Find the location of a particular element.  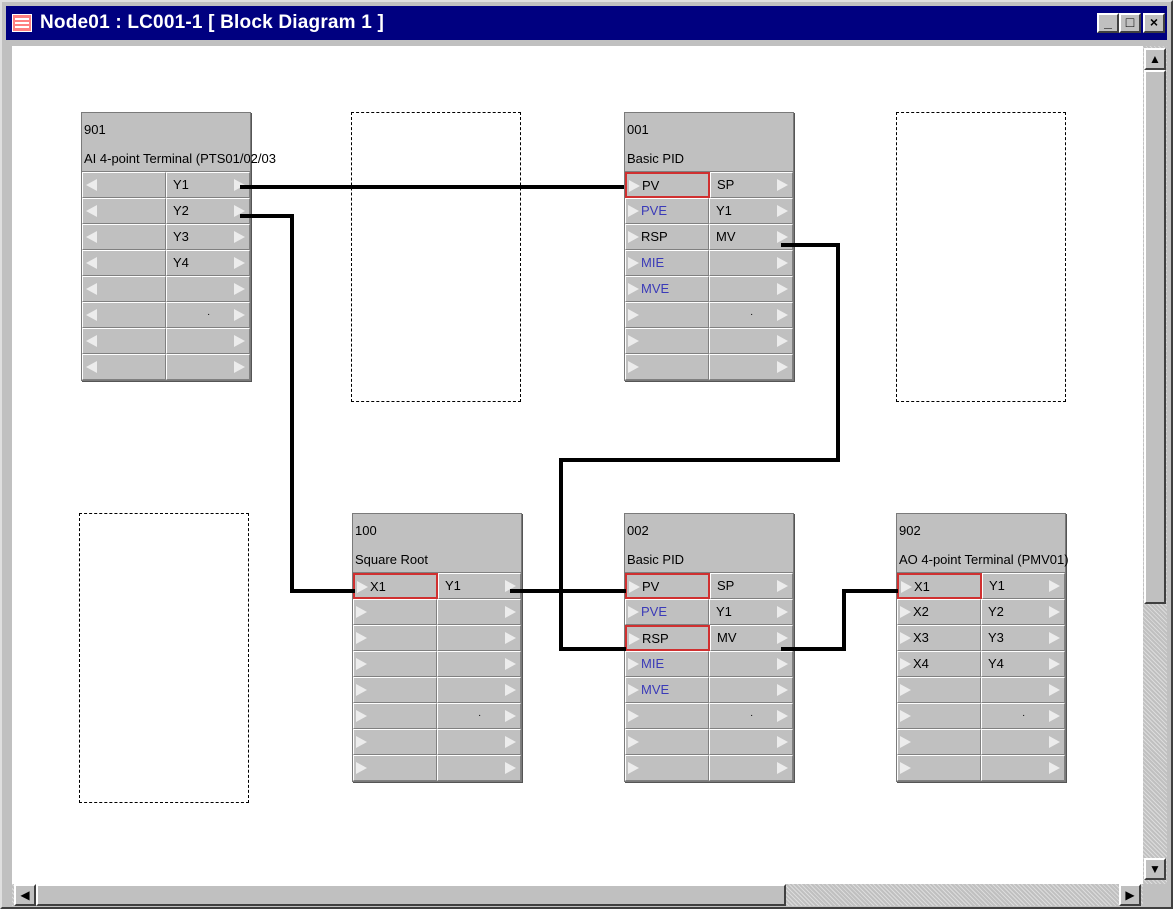

minimize-button: _ is located at coordinates (1108, 23).